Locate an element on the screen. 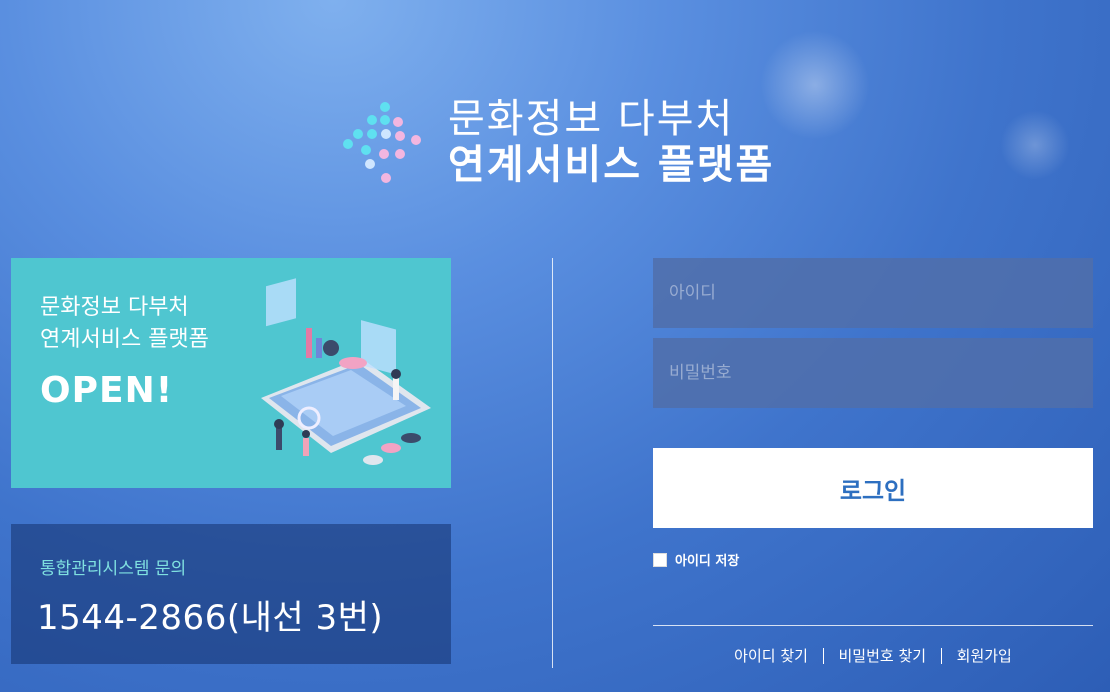 This screenshot has width=1110, height=692. save-id-row: 아이디 저장 is located at coordinates (696, 559).